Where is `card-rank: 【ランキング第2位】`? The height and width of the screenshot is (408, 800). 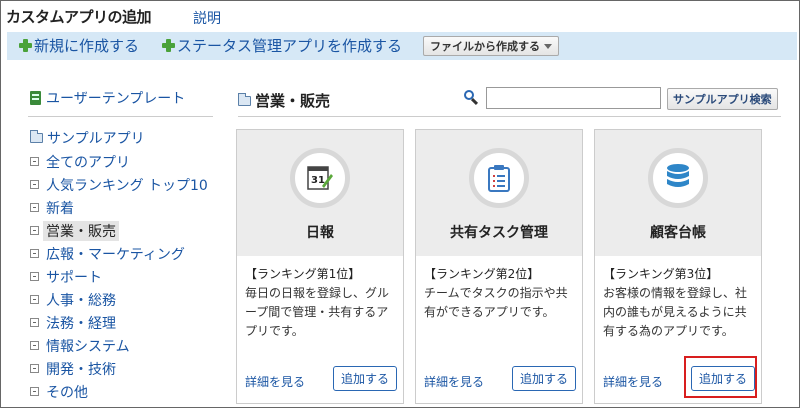 card-rank: 【ランキング第2位】 is located at coordinates (482, 274).